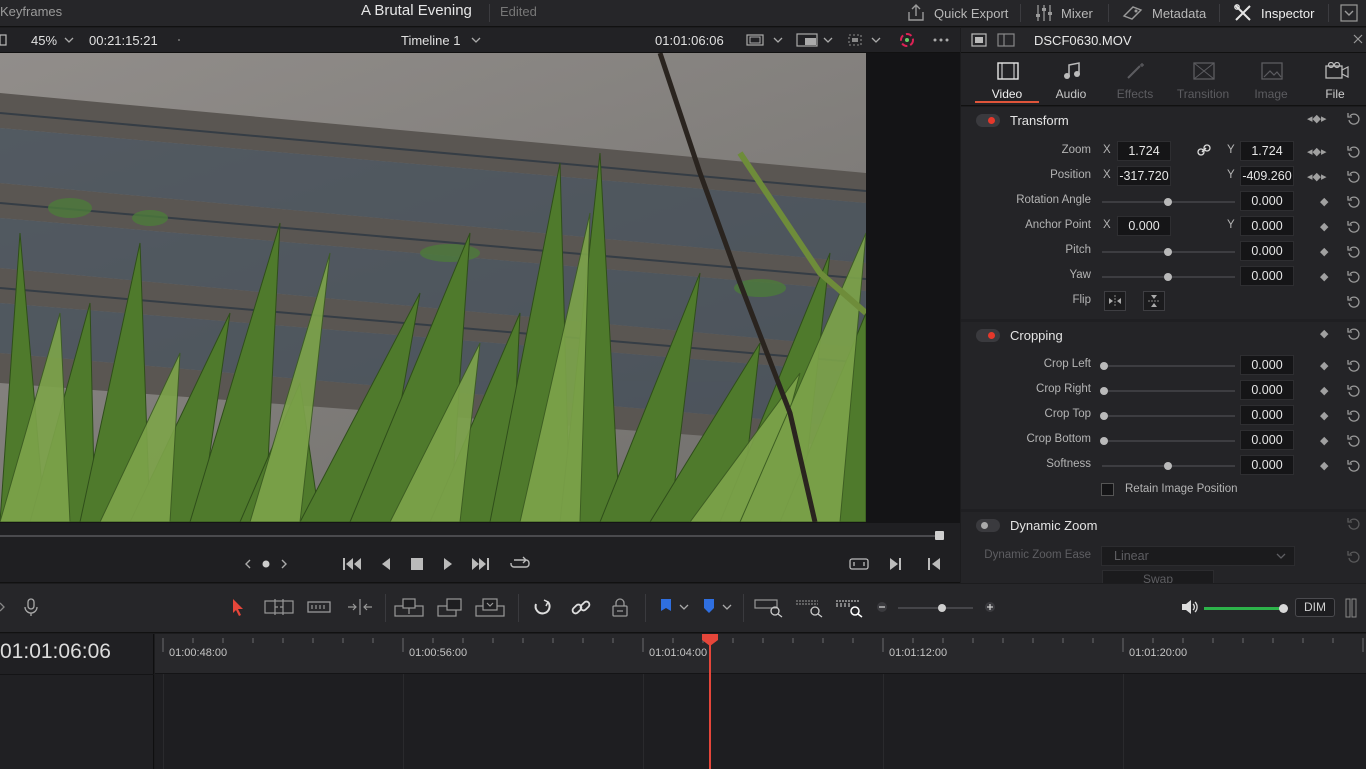 Image resolution: width=1366 pixels, height=769 pixels. Describe the element at coordinates (1158, 576) in the screenshot. I see `swap-button: Swap` at that location.